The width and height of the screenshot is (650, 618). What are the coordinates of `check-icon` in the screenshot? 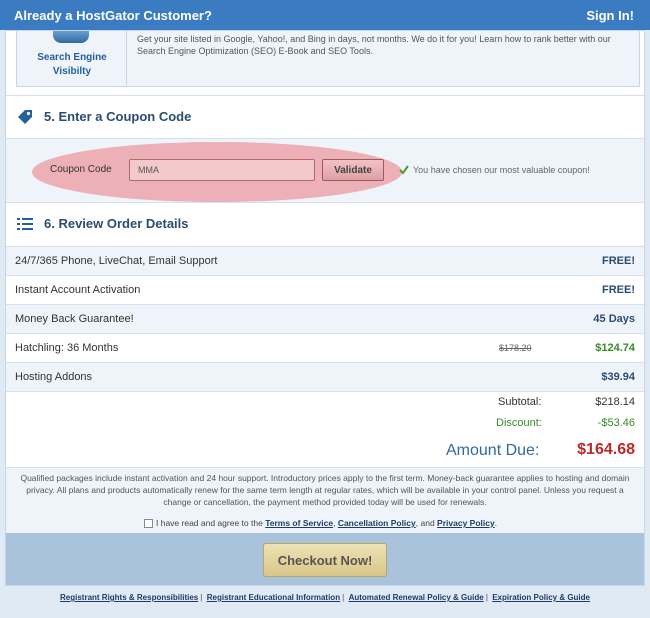 It's located at (404, 170).